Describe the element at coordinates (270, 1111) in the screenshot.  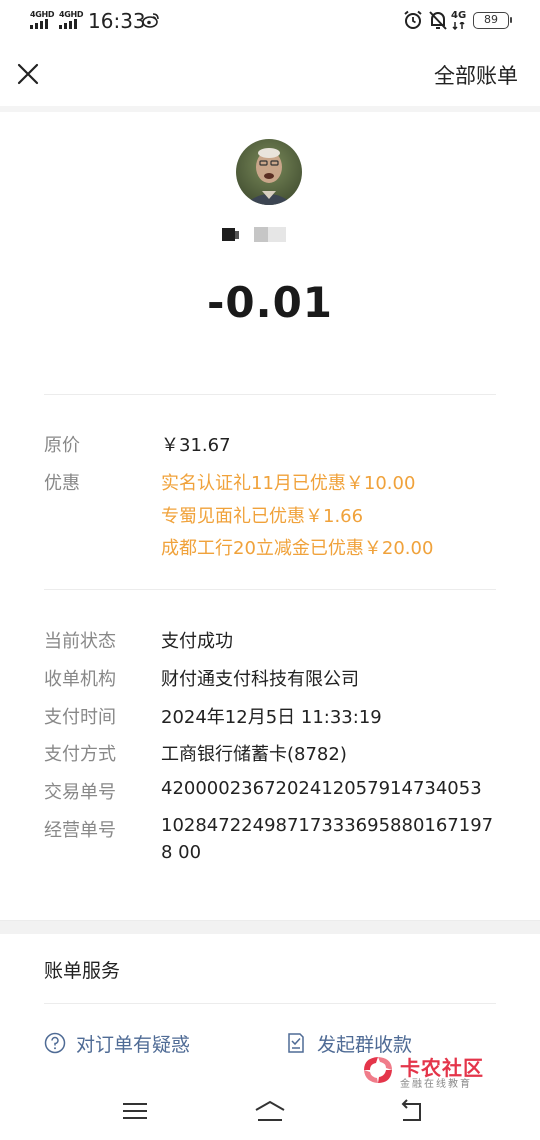
I see `home-icon` at that location.